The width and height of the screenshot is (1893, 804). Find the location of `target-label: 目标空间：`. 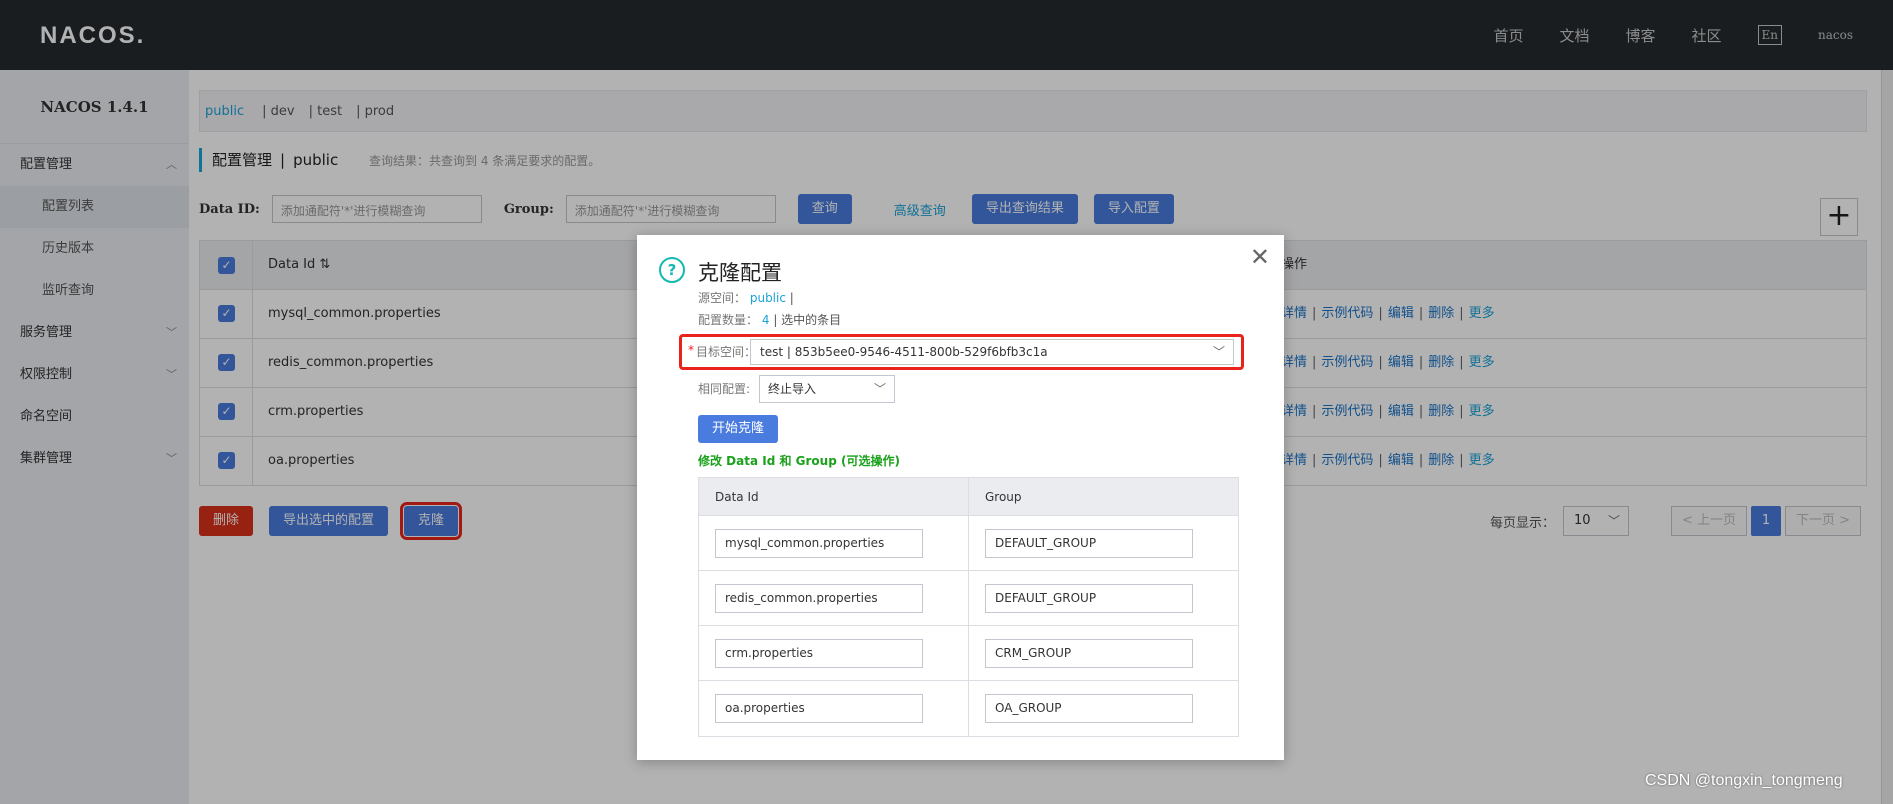

target-label: 目标空间： is located at coordinates (726, 352).